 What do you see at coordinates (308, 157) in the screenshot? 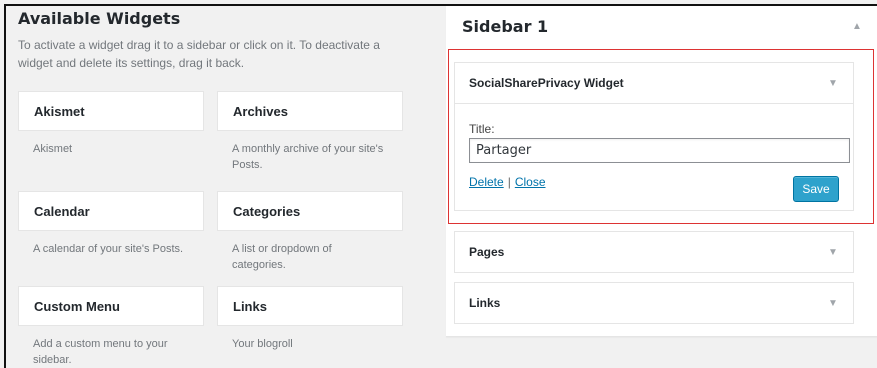
I see `widget-description: A monthly archive of your site's Posts.` at bounding box center [308, 157].